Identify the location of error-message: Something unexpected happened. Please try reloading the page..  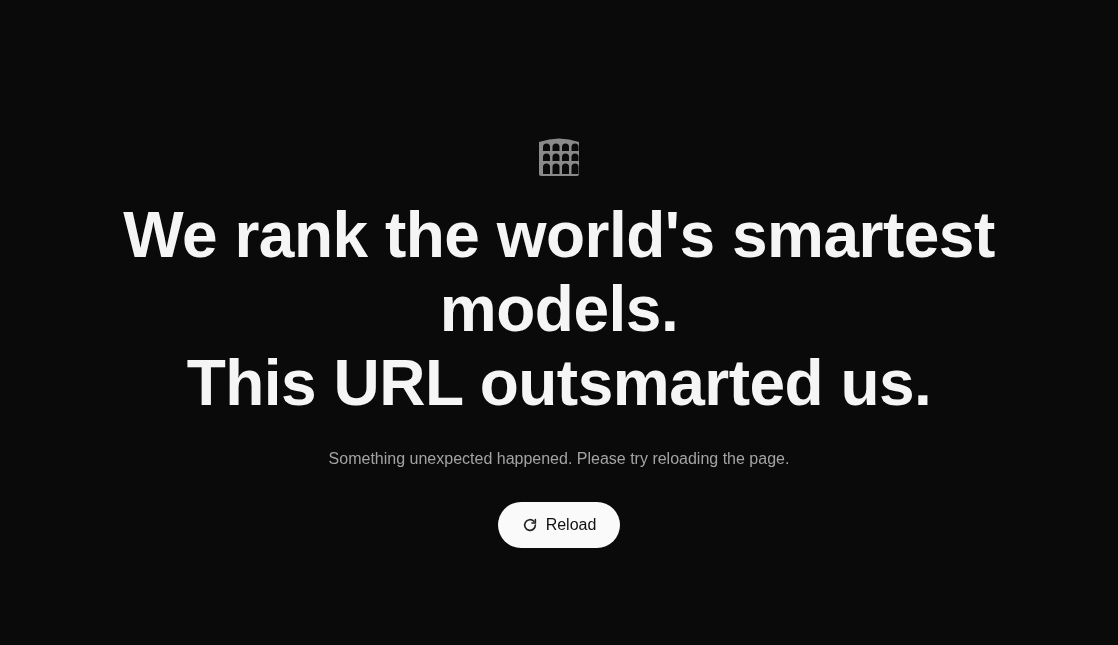
(559, 459).